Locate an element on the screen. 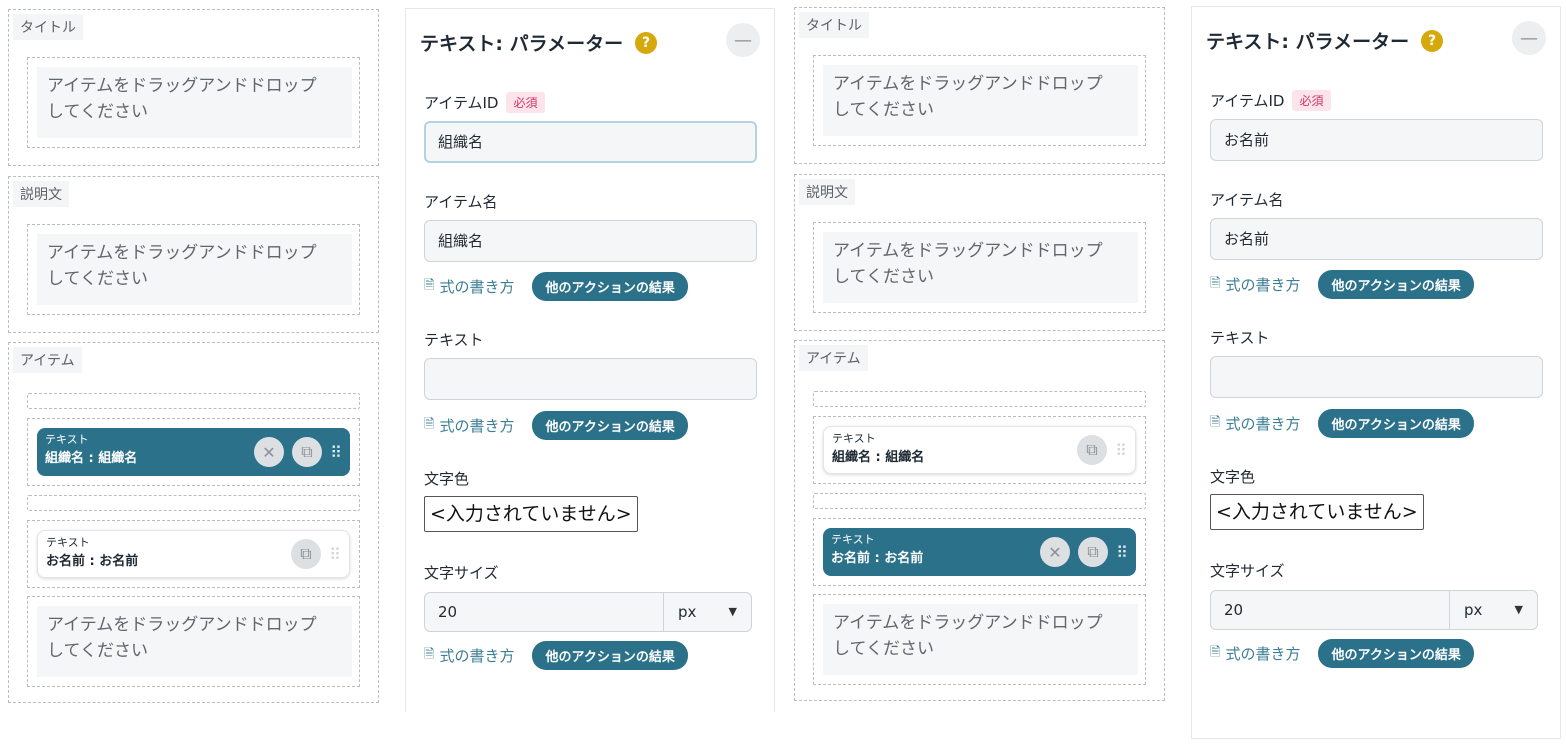 The width and height of the screenshot is (1566, 746). item-id-label: アイテムID 必須 is located at coordinates (1270, 100).